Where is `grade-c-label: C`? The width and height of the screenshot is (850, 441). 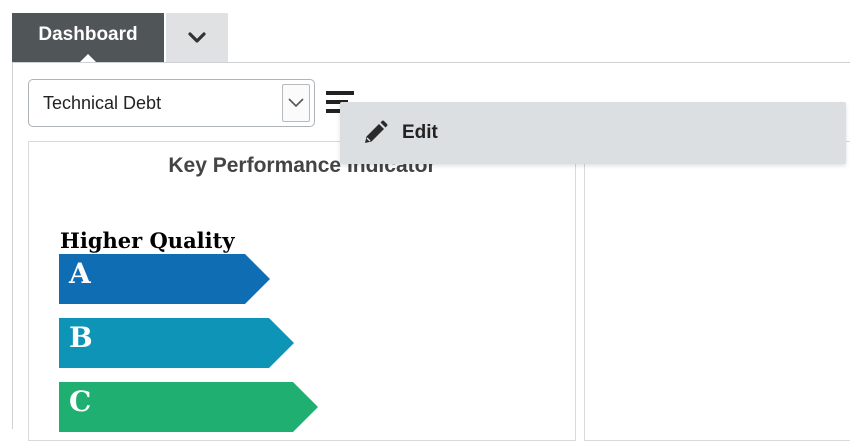 grade-c-label: C is located at coordinates (80, 401).